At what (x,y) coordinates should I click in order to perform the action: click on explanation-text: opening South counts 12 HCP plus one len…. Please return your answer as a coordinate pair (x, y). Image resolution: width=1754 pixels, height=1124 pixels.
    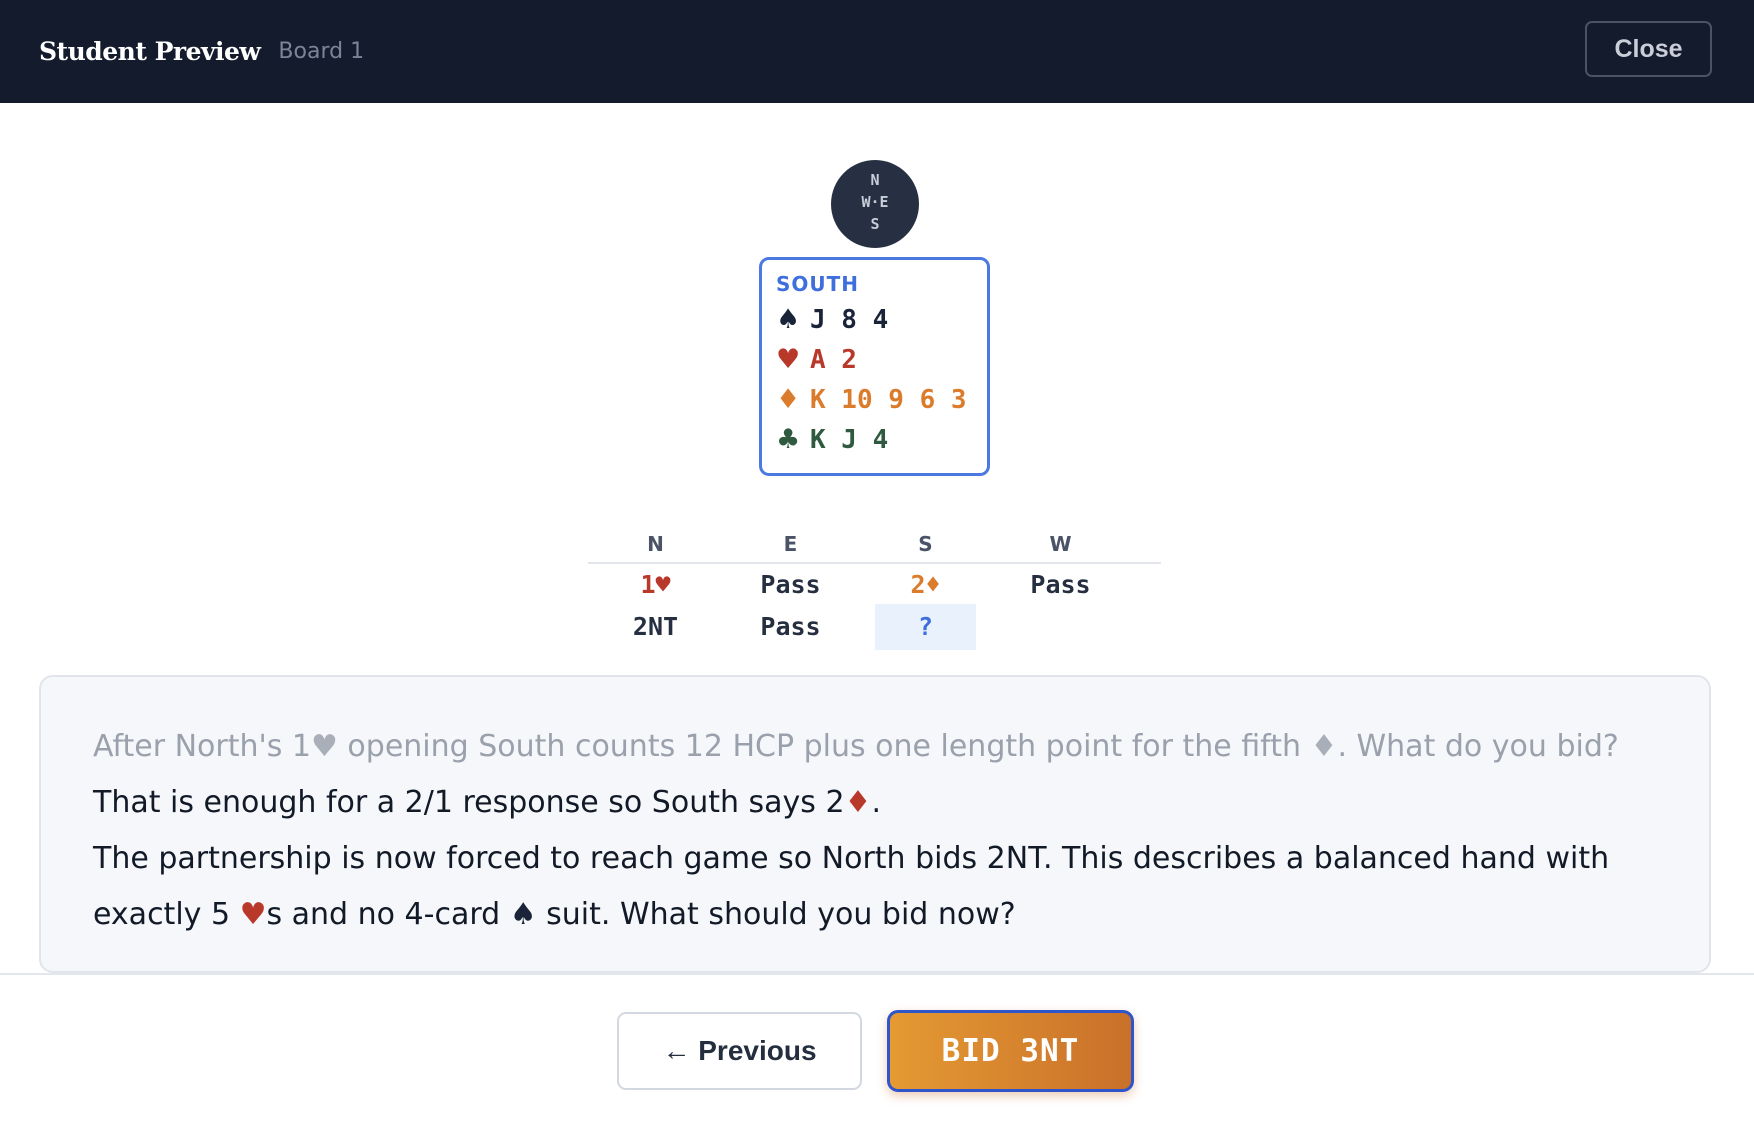
    Looking at the image, I should click on (824, 746).